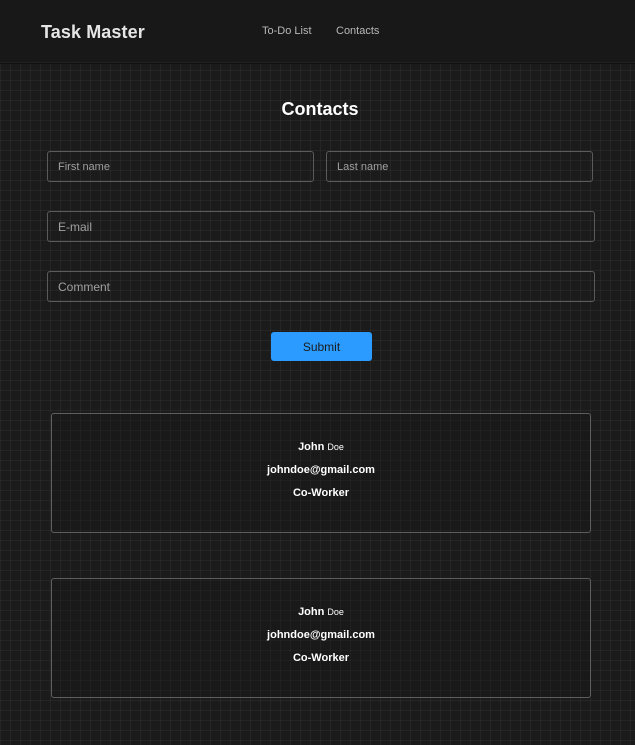  I want to click on brand-logo-text: Task Master, so click(93, 32).